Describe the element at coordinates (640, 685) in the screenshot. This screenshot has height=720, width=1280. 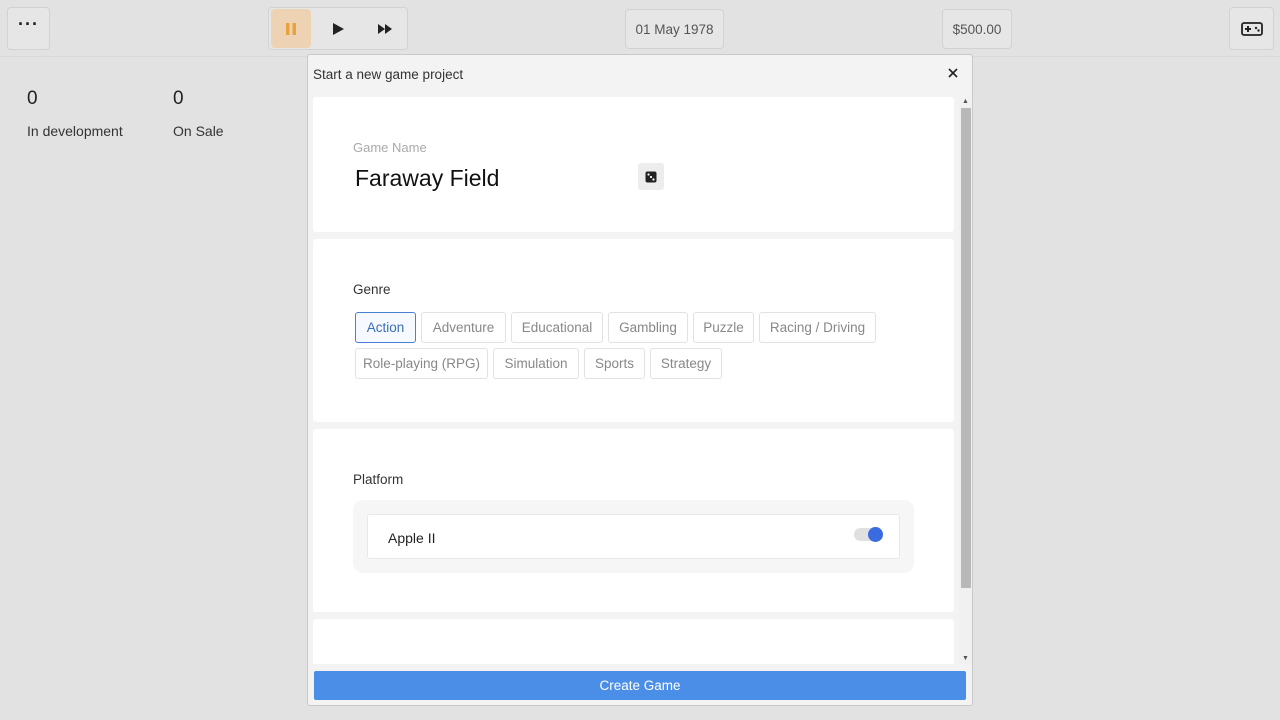
I see `create-game-button: Create Game` at that location.